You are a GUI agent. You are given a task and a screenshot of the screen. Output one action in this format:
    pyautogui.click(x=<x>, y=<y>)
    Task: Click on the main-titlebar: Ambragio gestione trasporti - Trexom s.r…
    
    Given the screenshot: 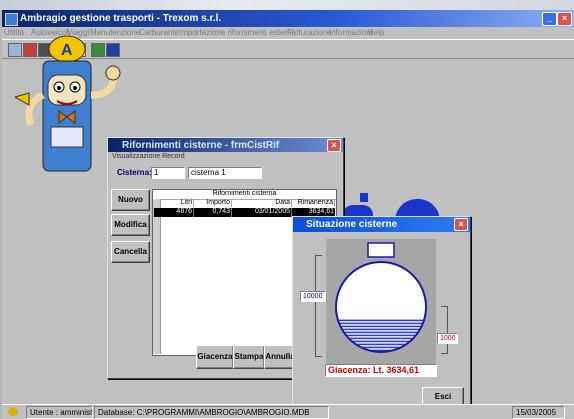 What is the action you would take?
    pyautogui.click(x=288, y=18)
    